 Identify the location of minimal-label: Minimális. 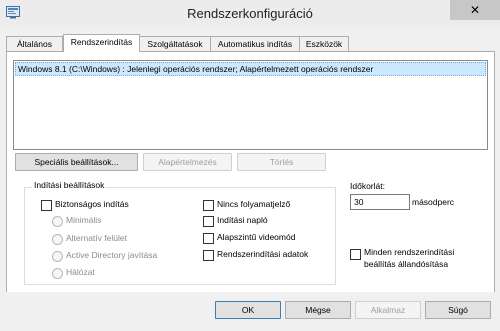
(84, 220).